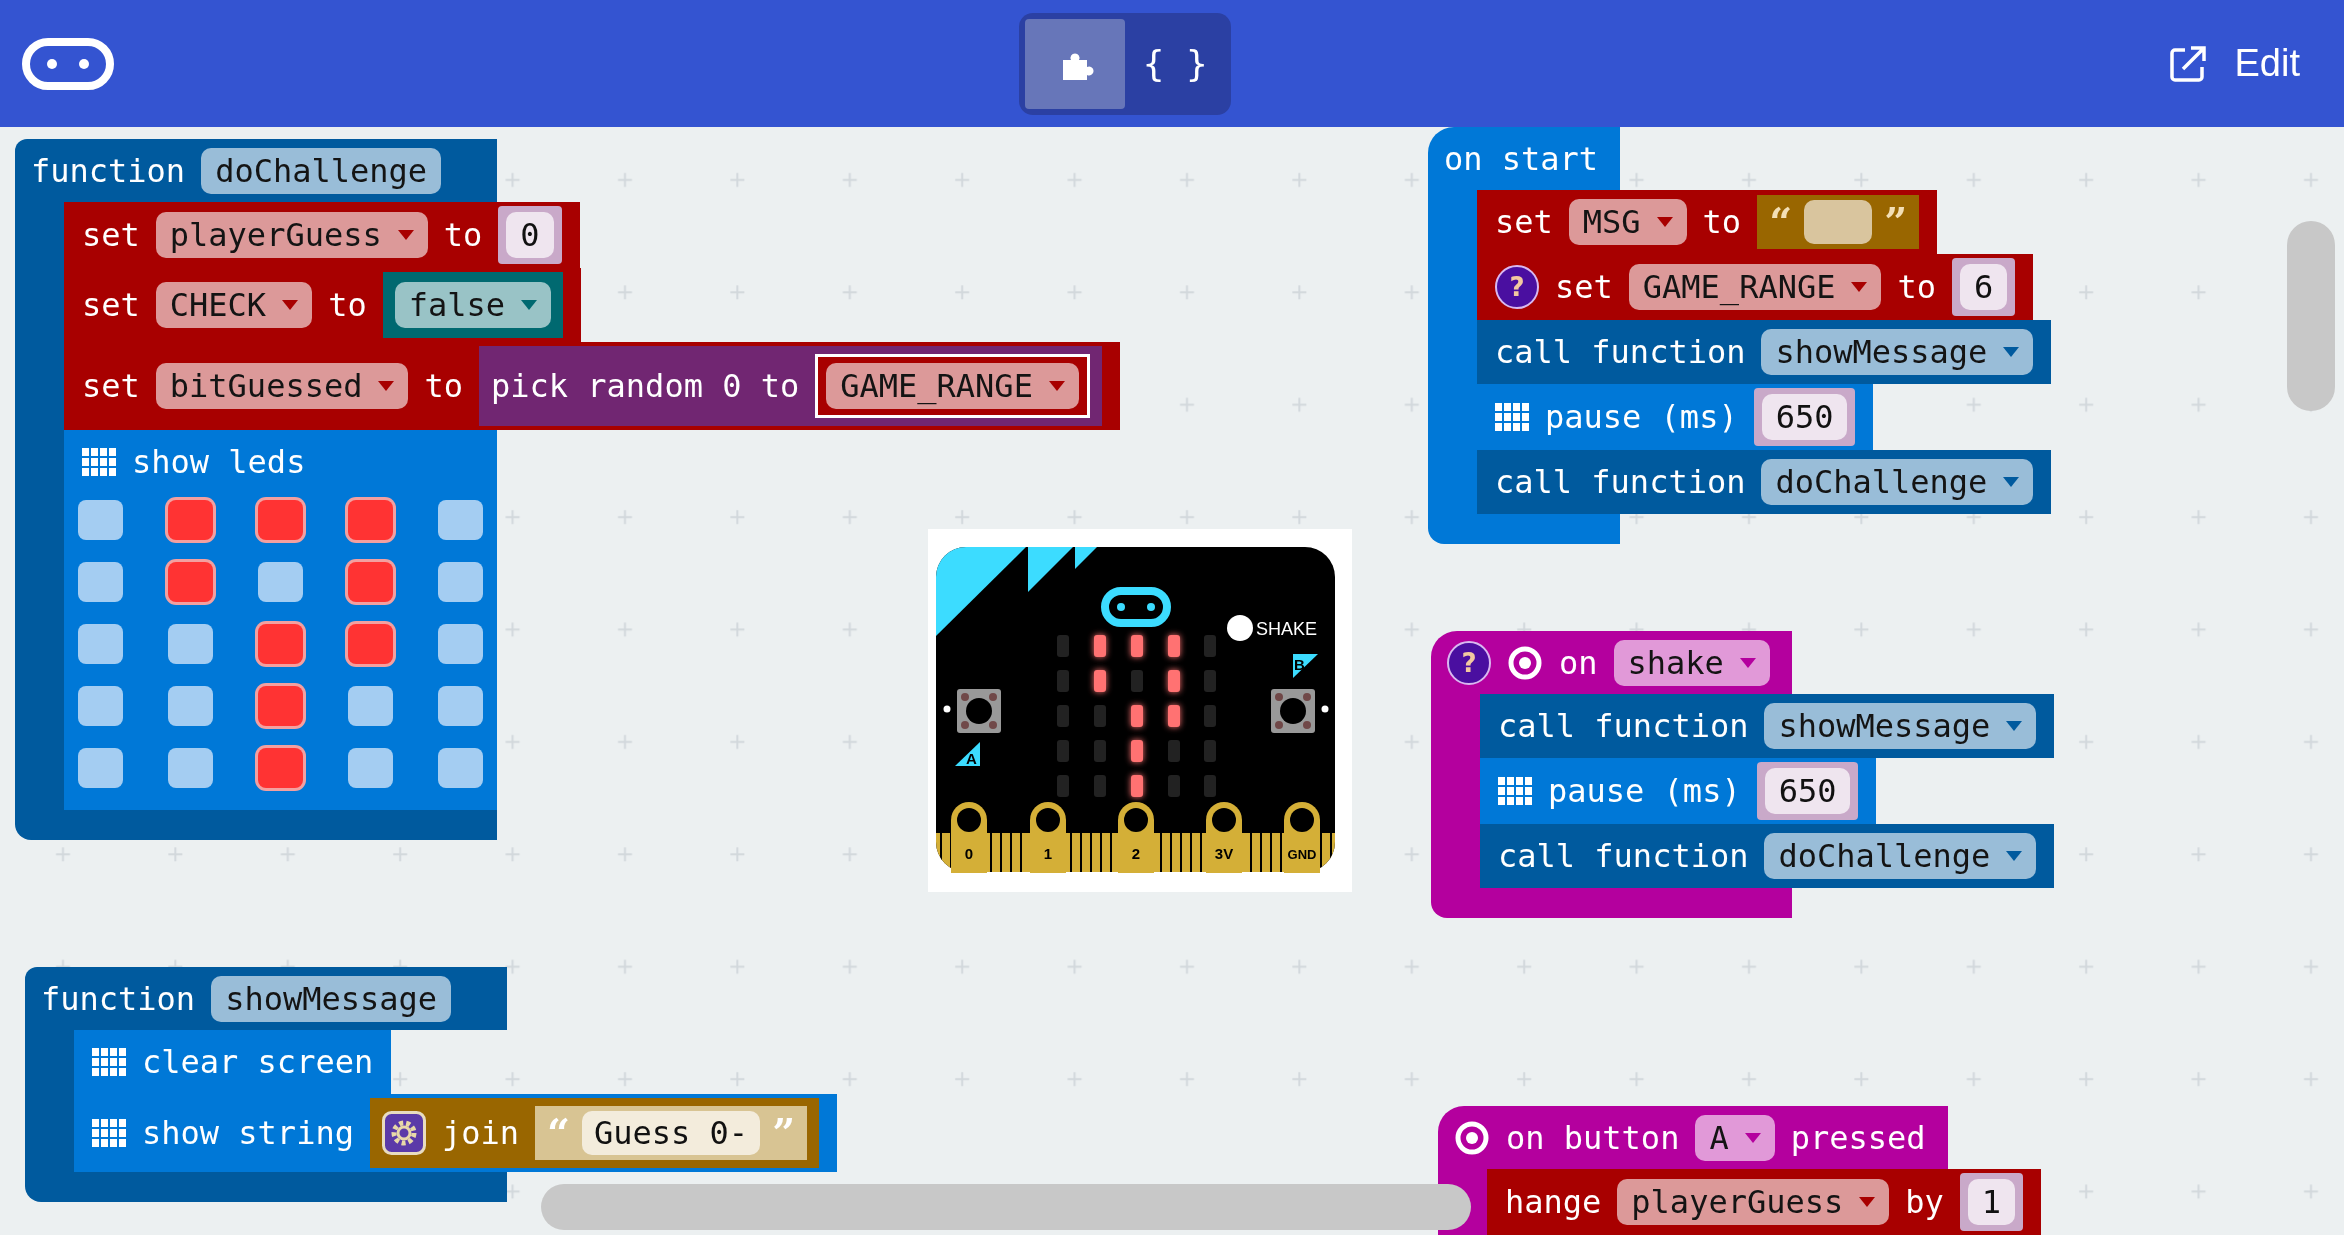 The height and width of the screenshot is (1235, 2344). What do you see at coordinates (1287, 629) in the screenshot?
I see `shake-label: SHAKE` at bounding box center [1287, 629].